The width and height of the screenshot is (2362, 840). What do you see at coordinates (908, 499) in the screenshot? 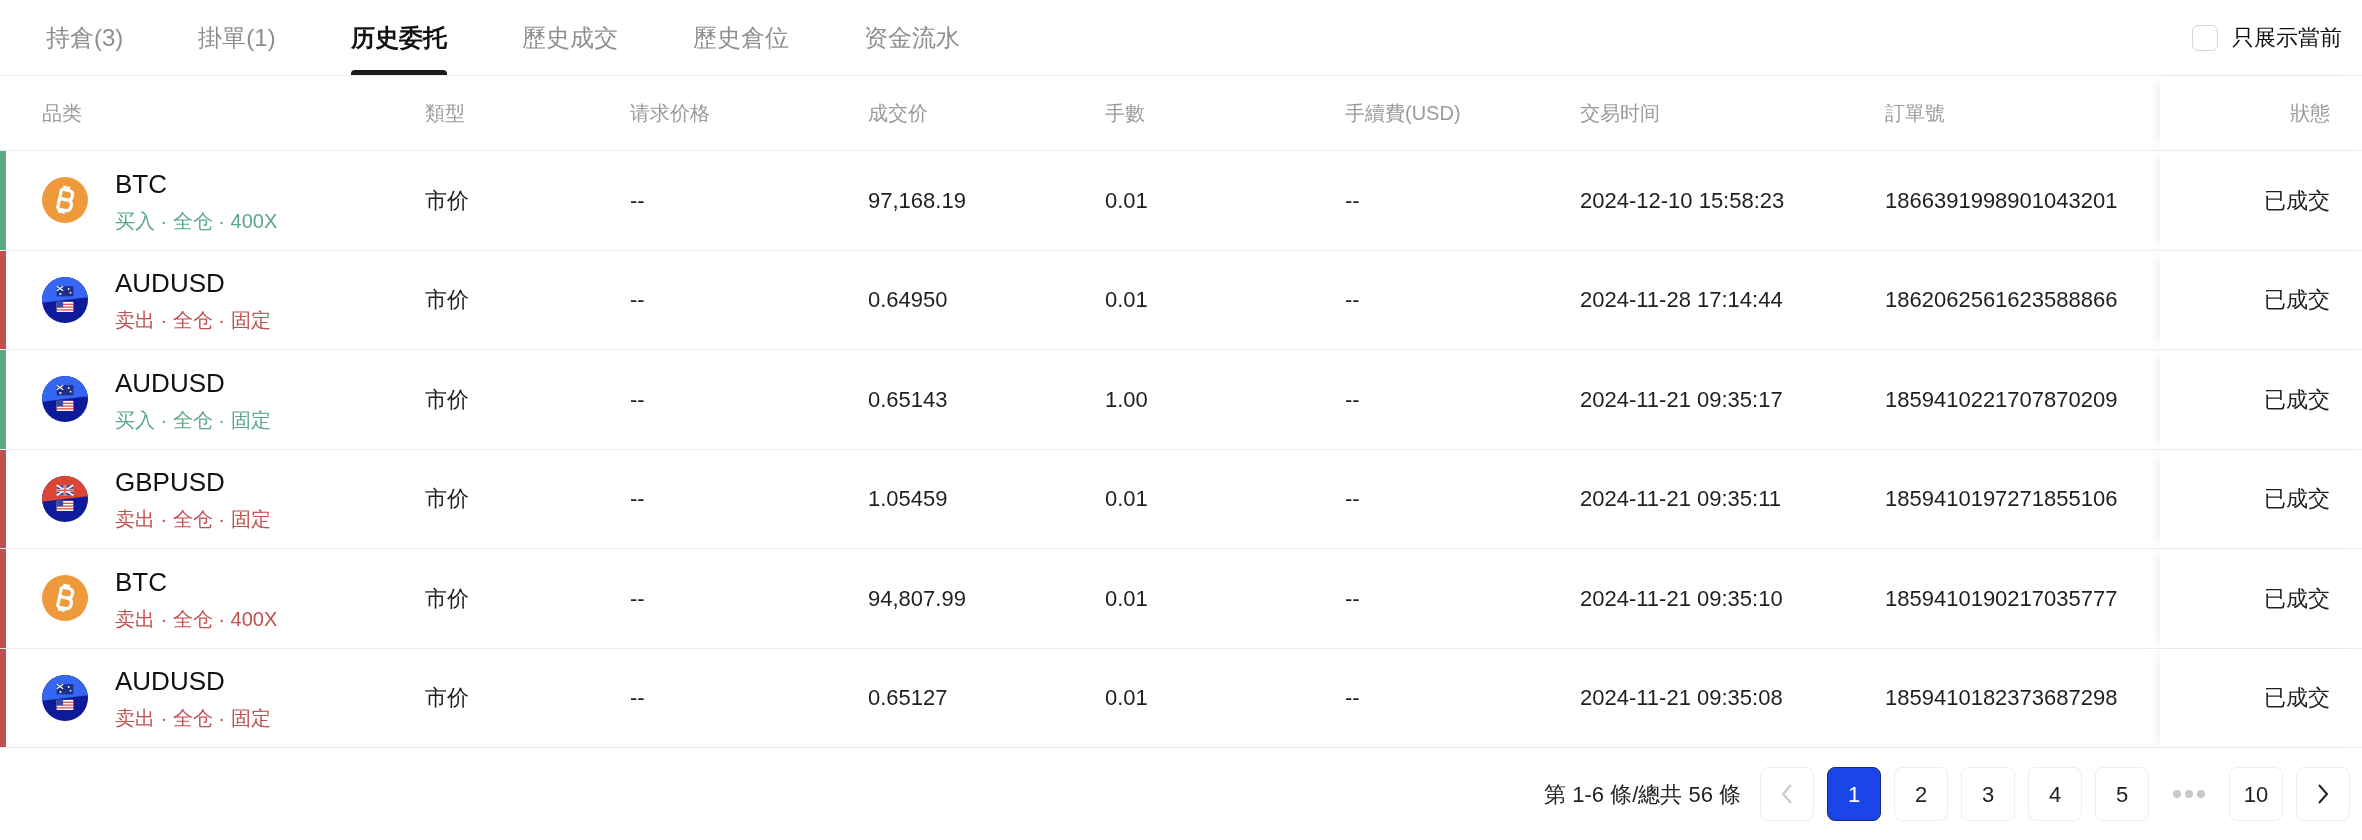
I see `table-cell: 1.05459` at bounding box center [908, 499].